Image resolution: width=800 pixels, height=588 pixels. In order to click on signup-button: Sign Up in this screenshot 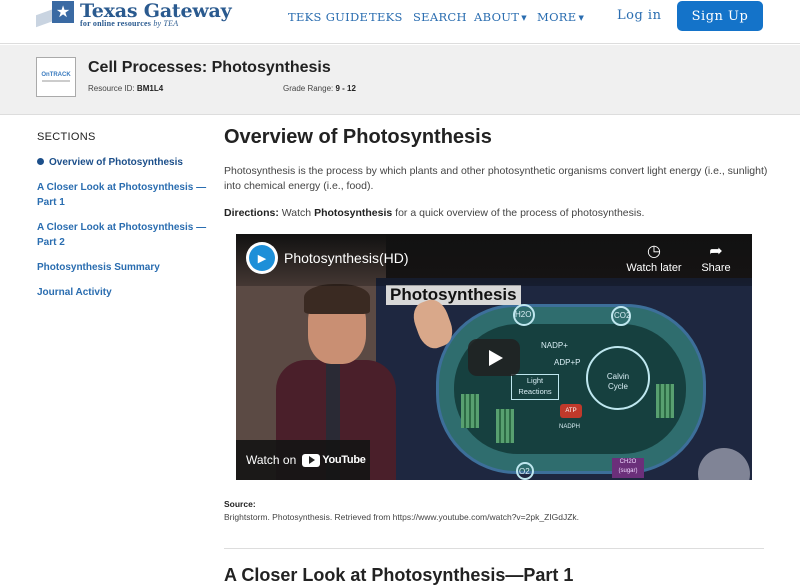, I will do `click(720, 16)`.